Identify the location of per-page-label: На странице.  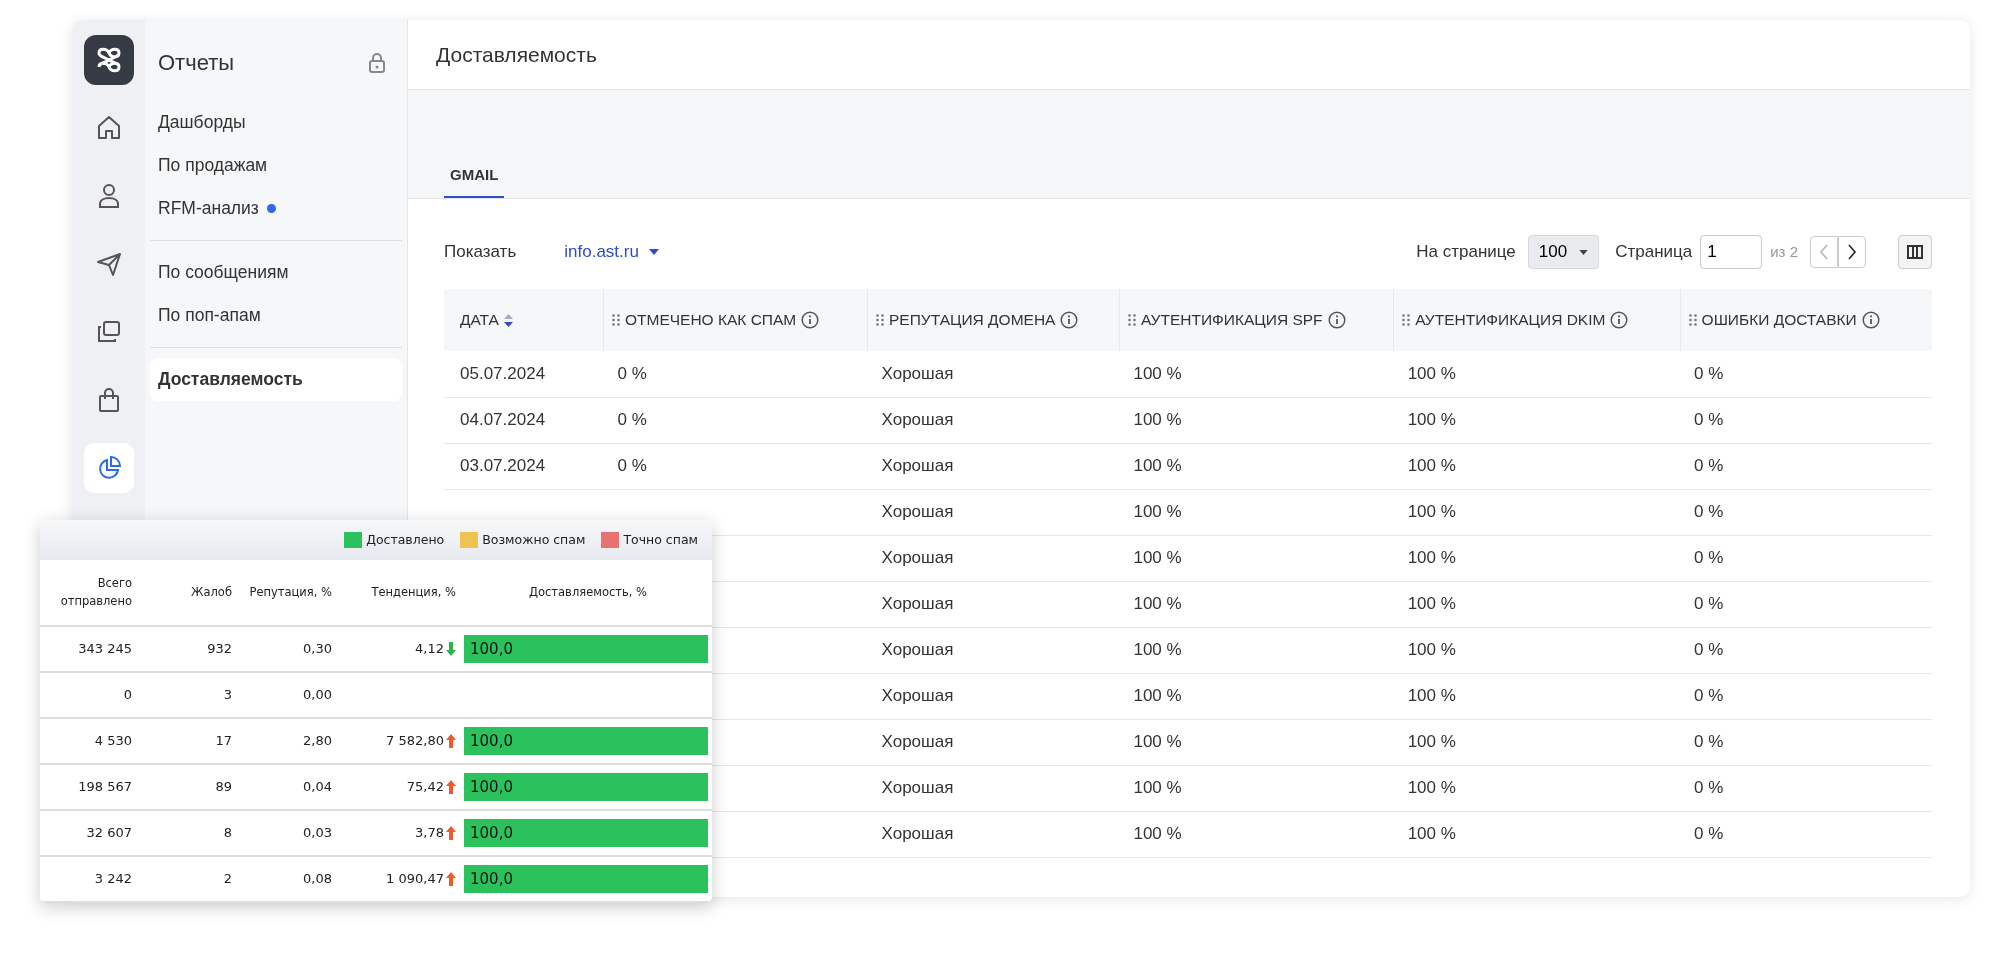
(1466, 252).